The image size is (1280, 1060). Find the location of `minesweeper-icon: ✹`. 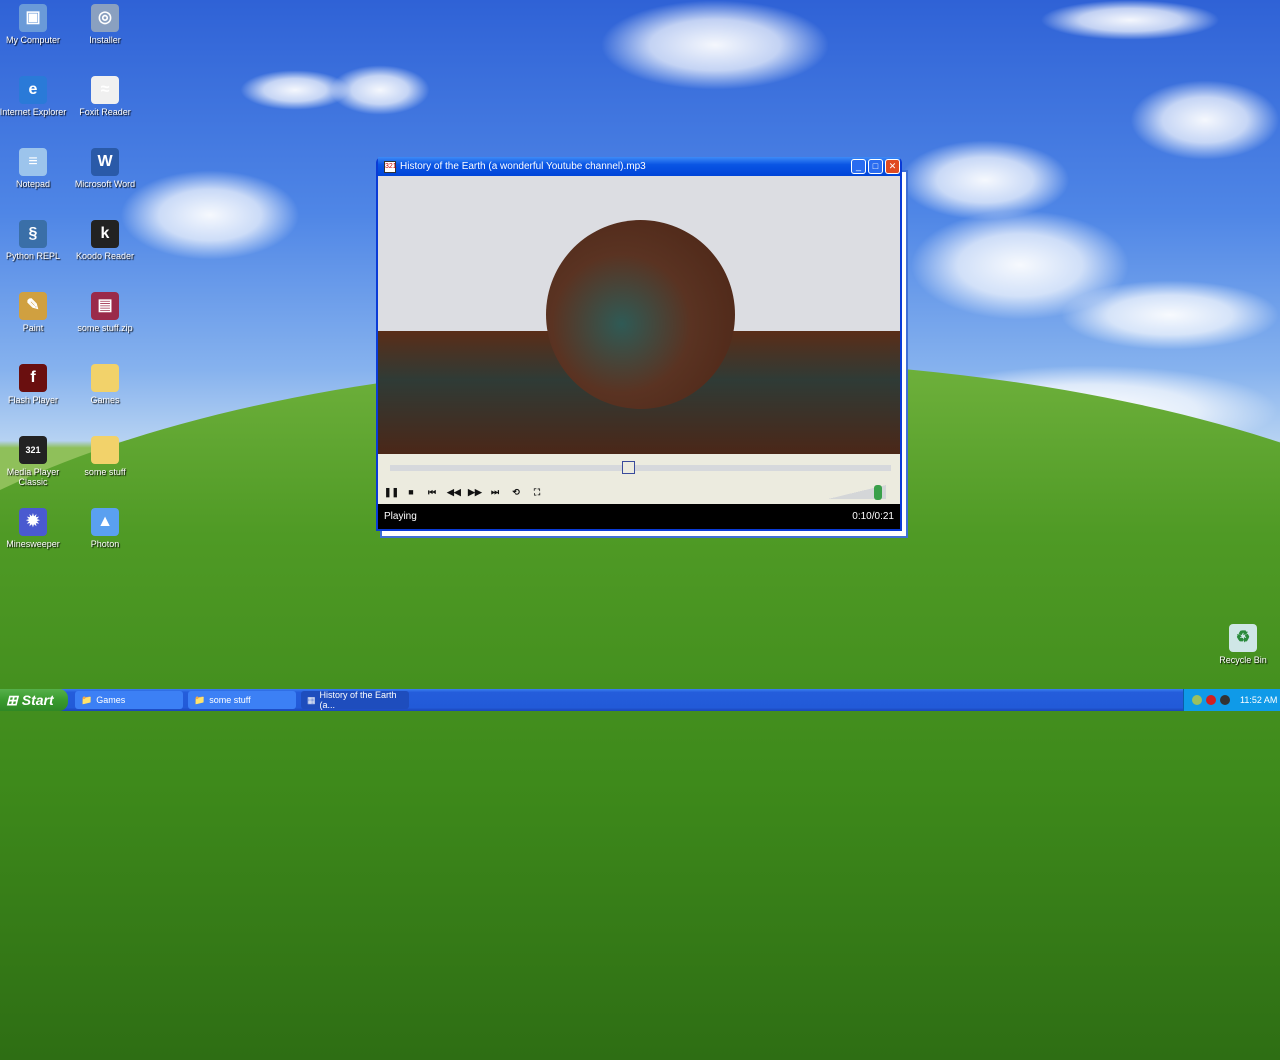

minesweeper-icon: ✹ is located at coordinates (33, 522).